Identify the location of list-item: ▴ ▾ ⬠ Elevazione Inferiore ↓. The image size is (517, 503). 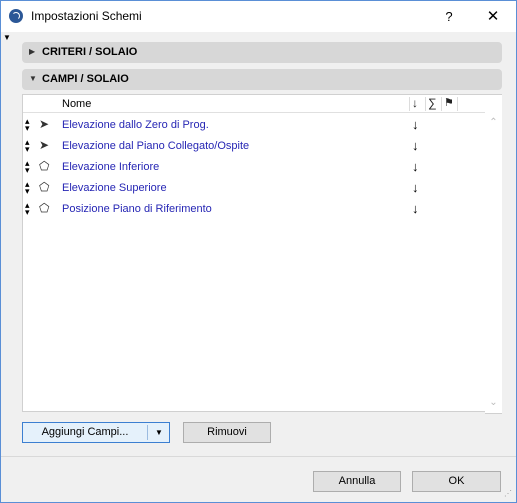
(254, 167).